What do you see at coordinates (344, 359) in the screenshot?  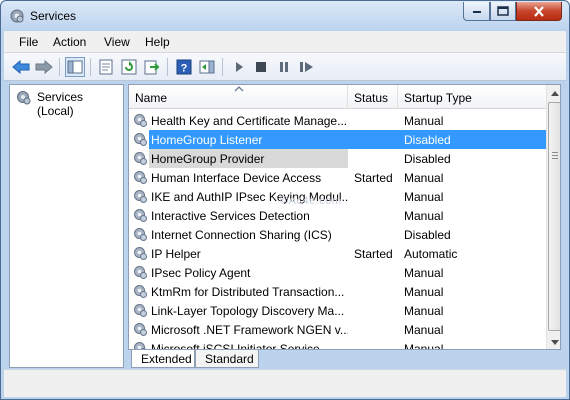 I see `view-tabs: Extended Standard` at bounding box center [344, 359].